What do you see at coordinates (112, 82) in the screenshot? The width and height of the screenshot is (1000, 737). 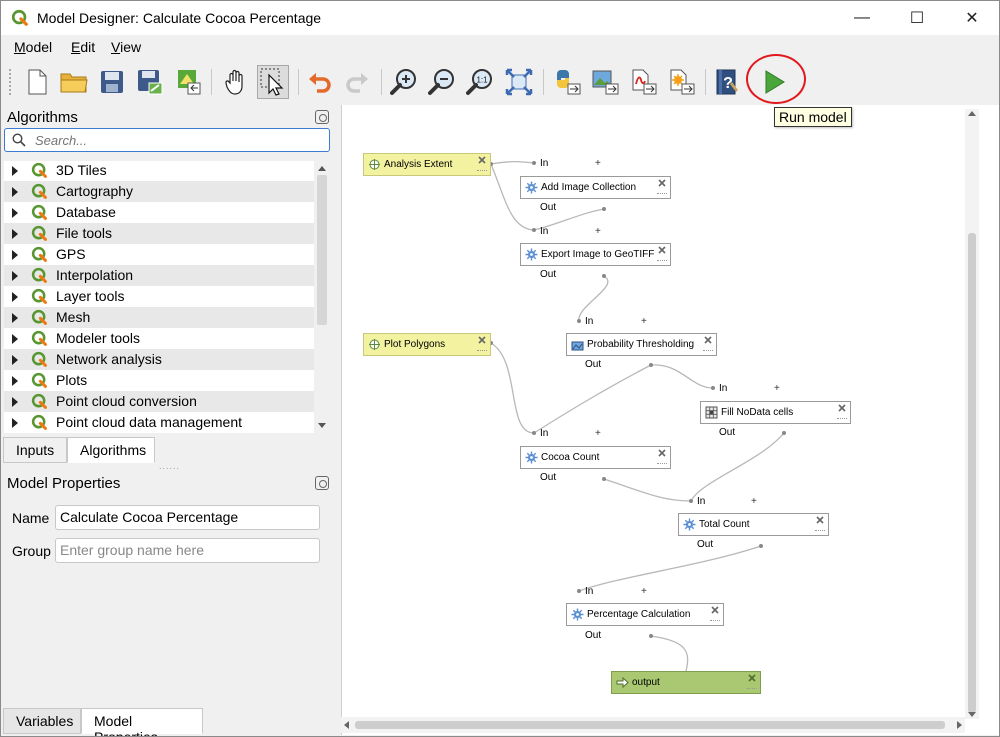 I see `save-model-button` at bounding box center [112, 82].